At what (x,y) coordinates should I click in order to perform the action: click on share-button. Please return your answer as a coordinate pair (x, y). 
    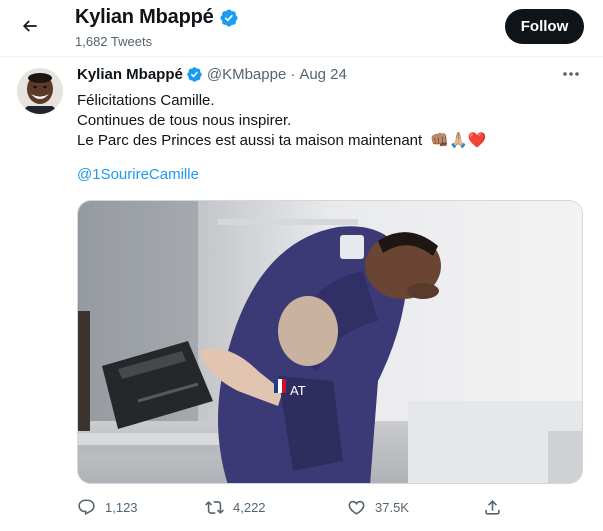
    Looking at the image, I should click on (492, 507).